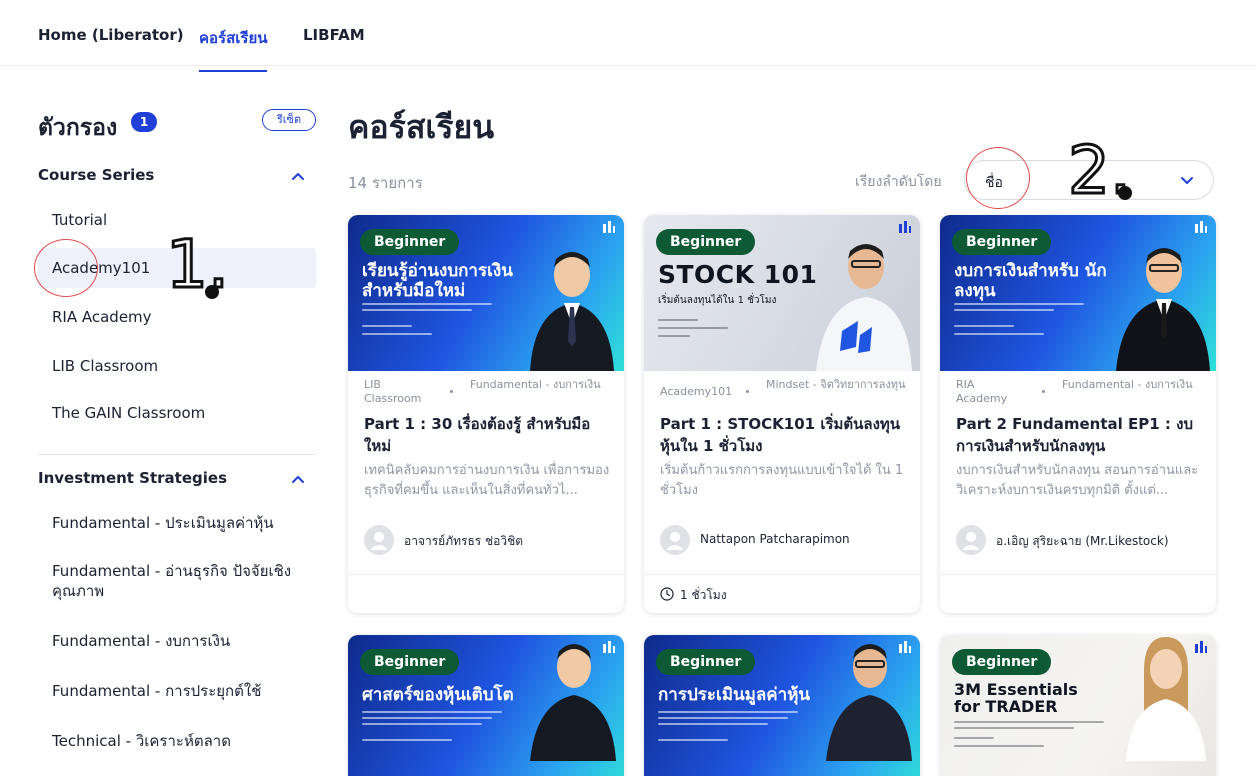 This screenshot has width=1256, height=776. Describe the element at coordinates (177, 454) in the screenshot. I see `section-divider` at that location.